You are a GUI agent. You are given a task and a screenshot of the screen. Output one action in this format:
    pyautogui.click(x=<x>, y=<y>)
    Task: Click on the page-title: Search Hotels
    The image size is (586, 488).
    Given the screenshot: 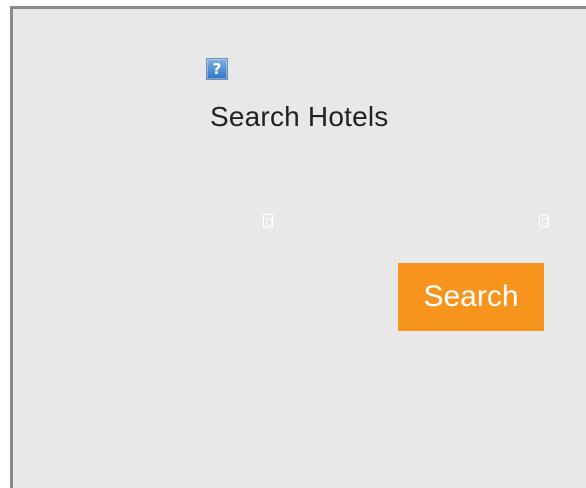 What is the action you would take?
    pyautogui.click(x=299, y=116)
    